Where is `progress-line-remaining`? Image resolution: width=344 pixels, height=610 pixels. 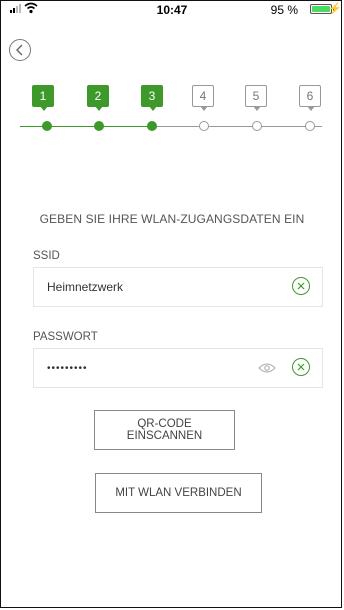 progress-line-remaining is located at coordinates (237, 126).